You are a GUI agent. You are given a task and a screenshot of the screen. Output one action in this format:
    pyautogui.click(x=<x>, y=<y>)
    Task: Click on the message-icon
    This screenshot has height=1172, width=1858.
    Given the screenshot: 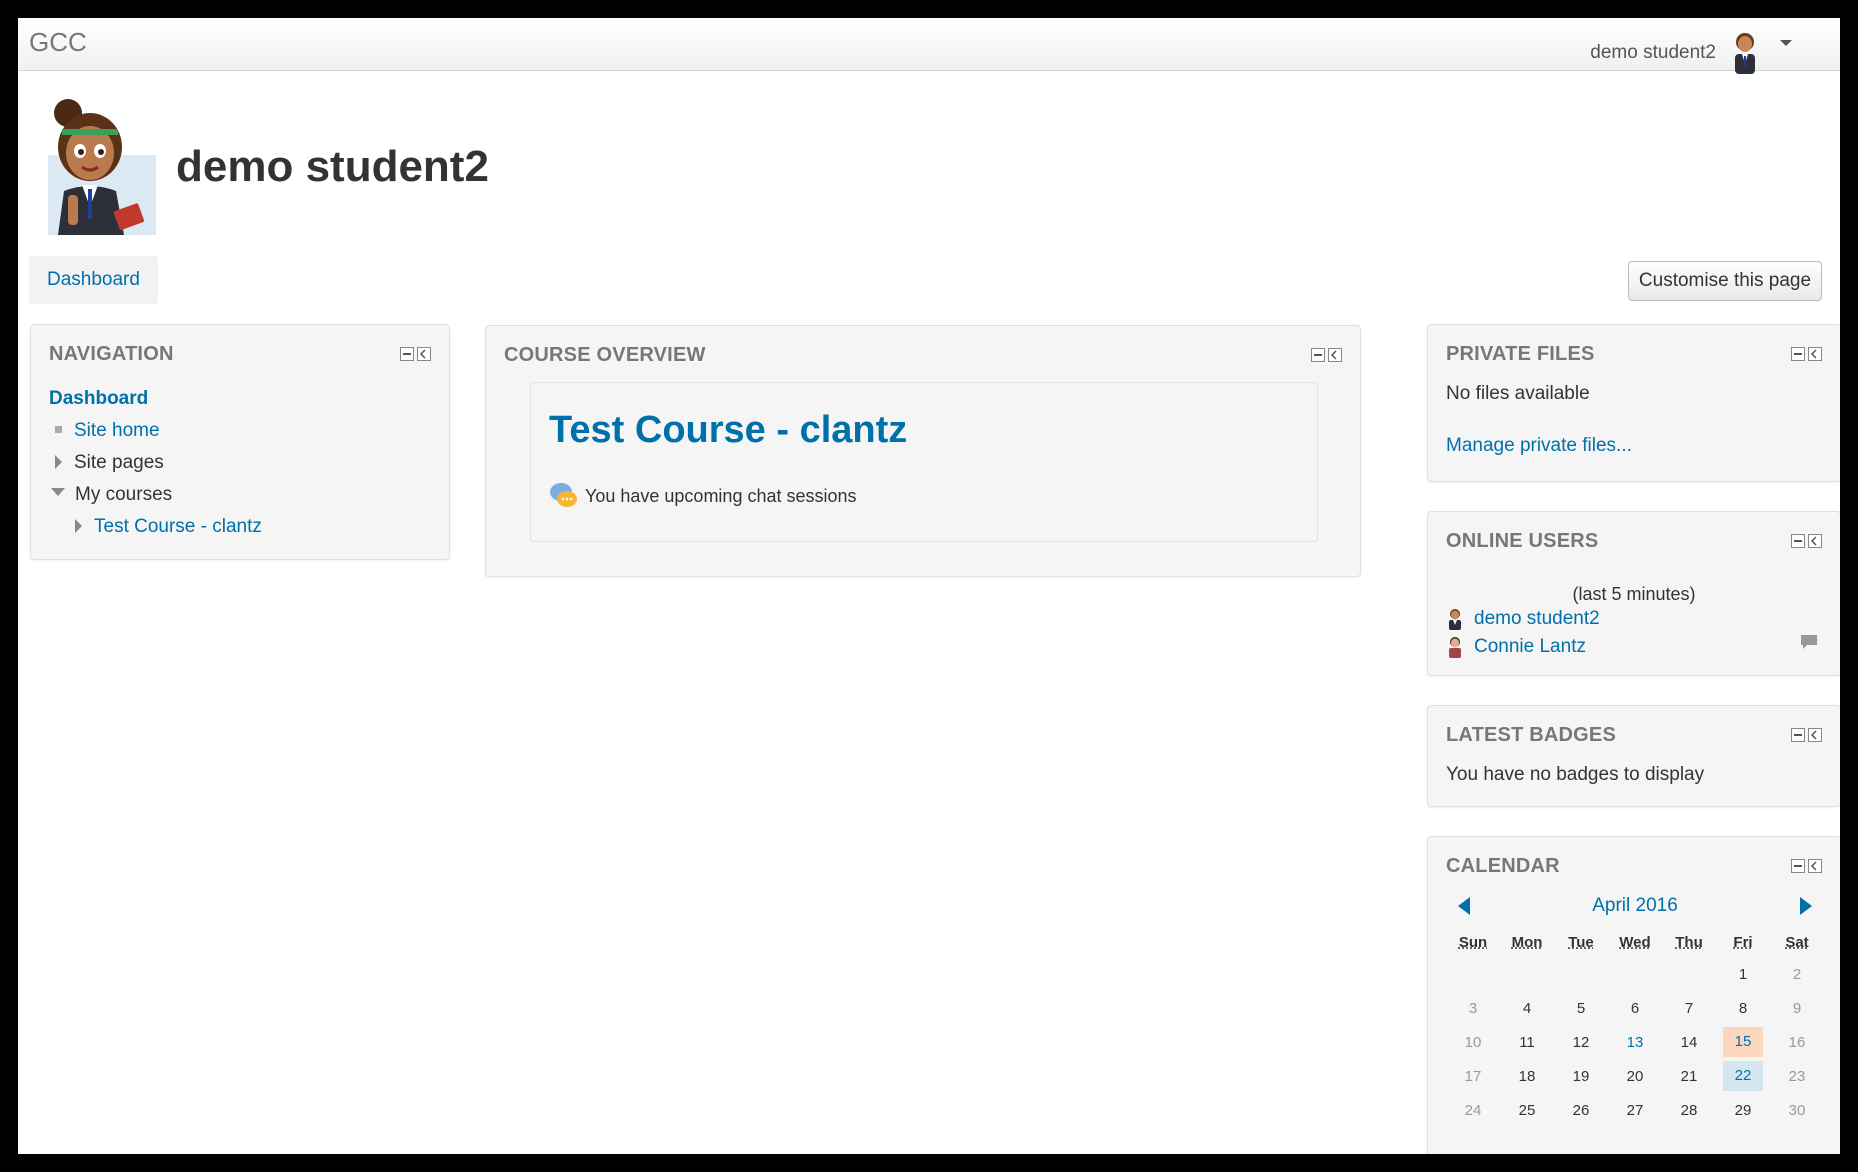 What is the action you would take?
    pyautogui.click(x=1809, y=642)
    